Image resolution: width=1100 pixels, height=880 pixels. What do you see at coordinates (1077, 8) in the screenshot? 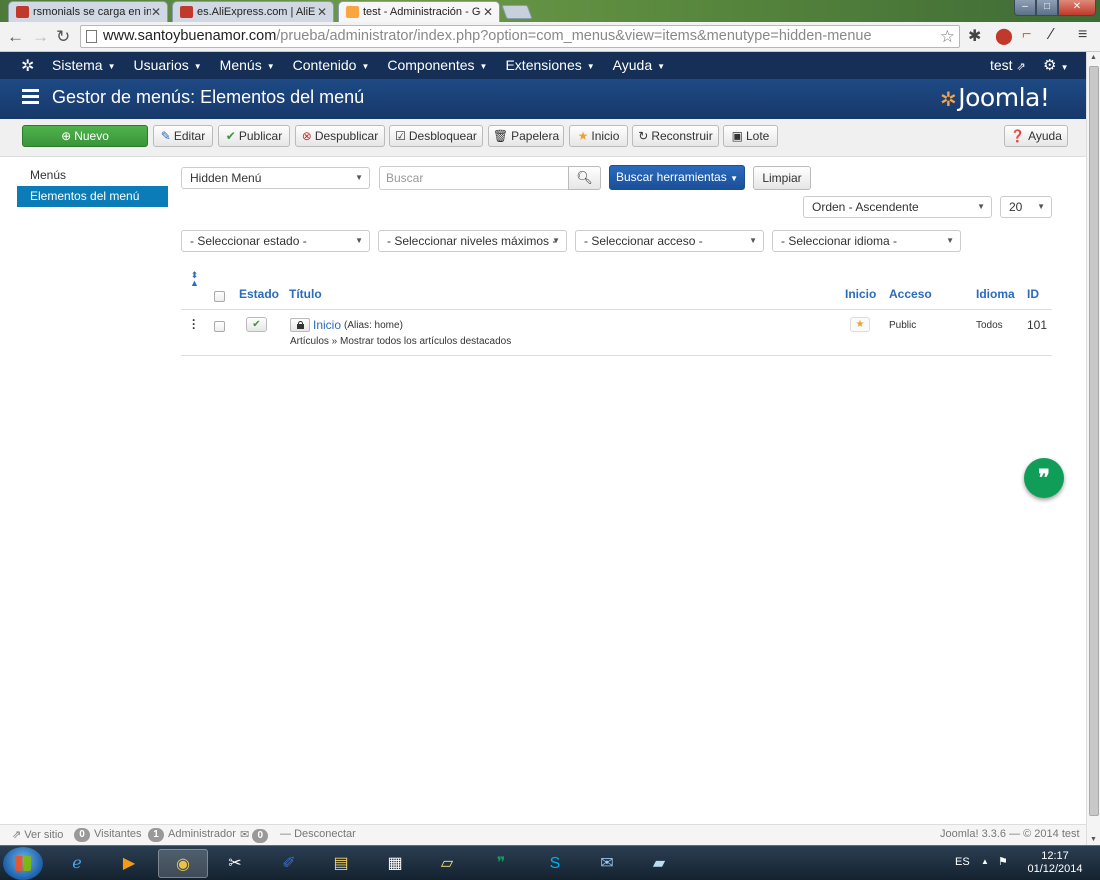
I see `close-window-icon: ✕` at bounding box center [1077, 8].